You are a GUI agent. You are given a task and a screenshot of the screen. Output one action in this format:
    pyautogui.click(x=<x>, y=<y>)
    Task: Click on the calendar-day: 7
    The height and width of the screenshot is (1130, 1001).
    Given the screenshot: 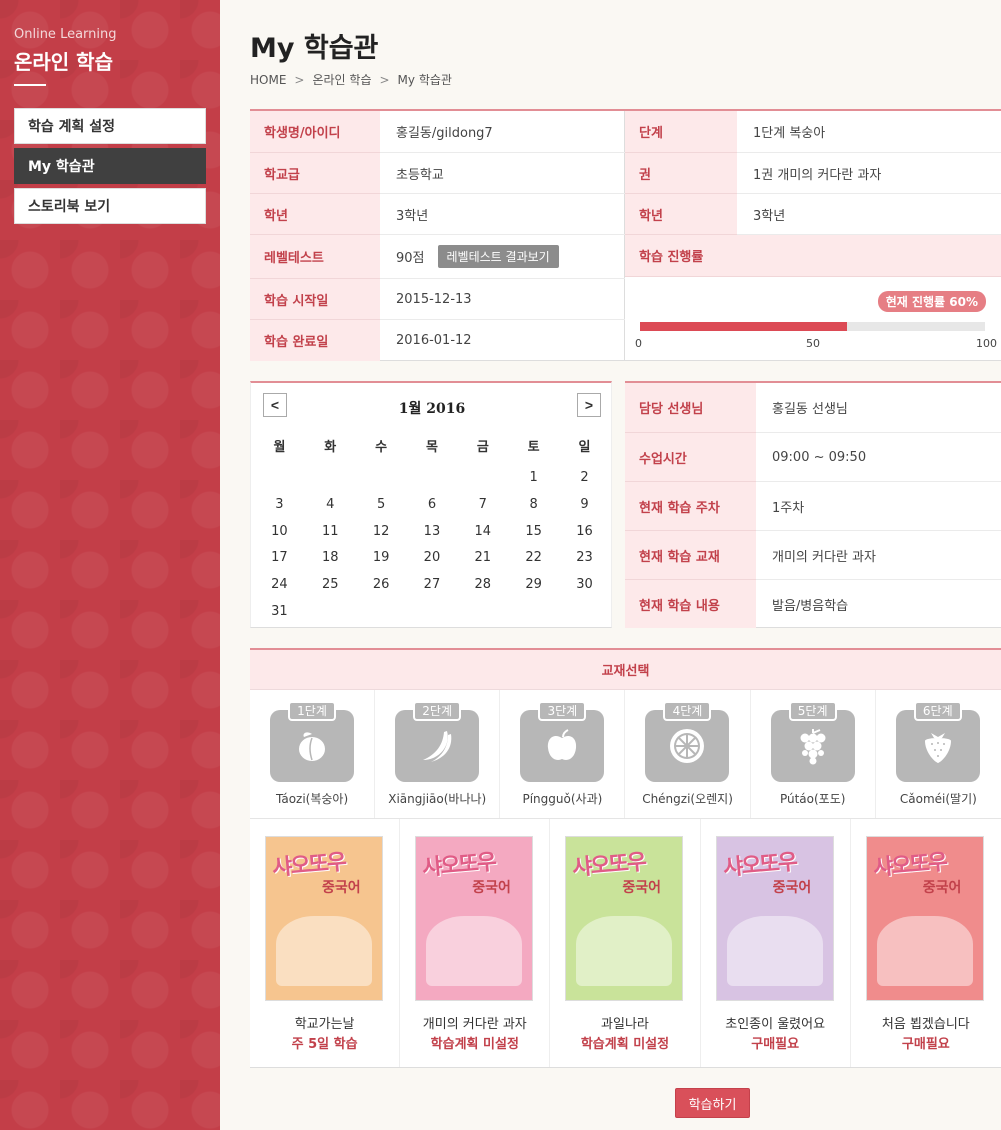 What is the action you would take?
    pyautogui.click(x=482, y=505)
    